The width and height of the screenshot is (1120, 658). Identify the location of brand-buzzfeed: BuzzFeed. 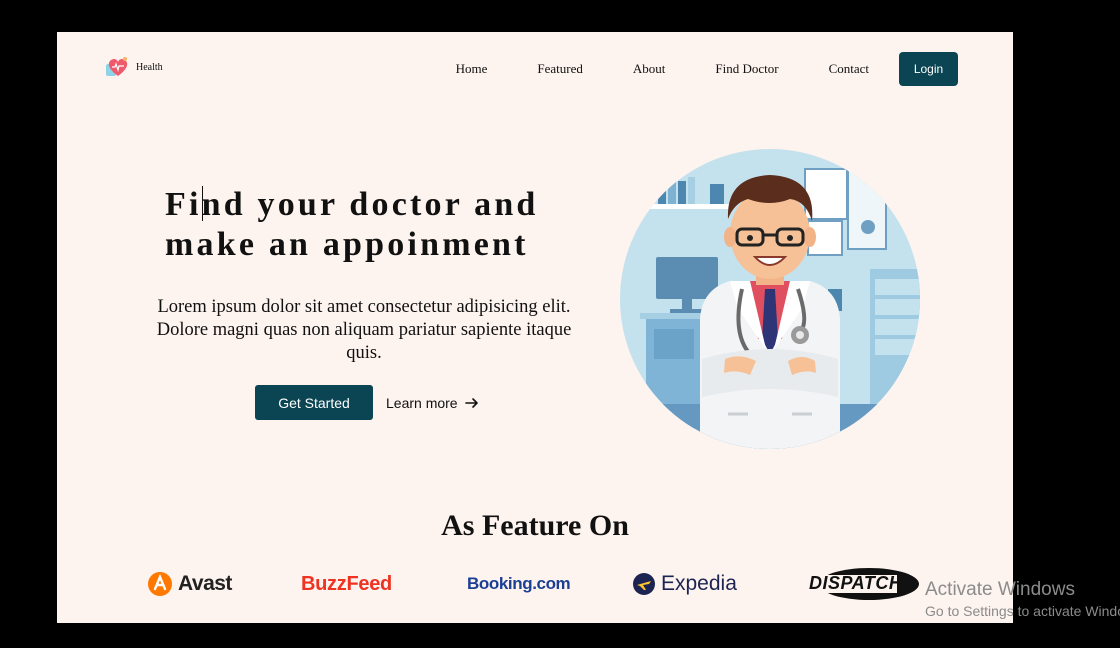
(346, 583).